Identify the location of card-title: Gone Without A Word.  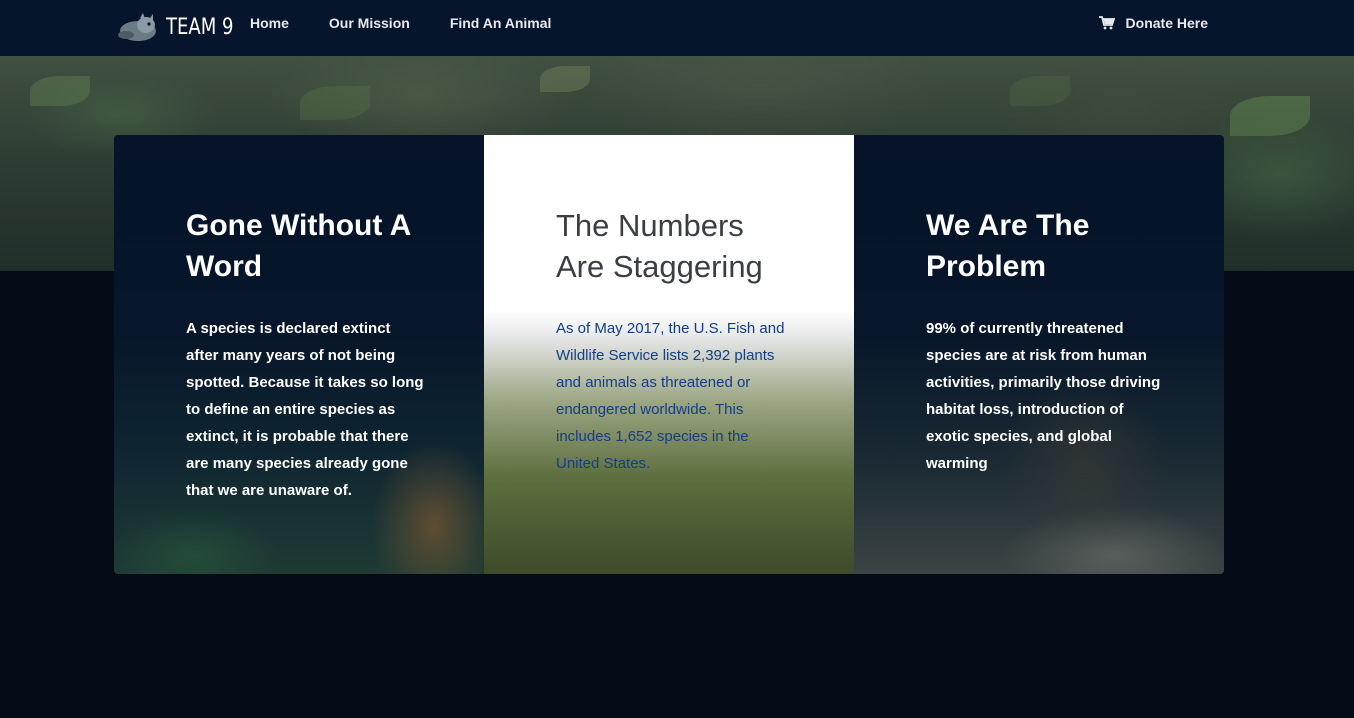
(298, 246).